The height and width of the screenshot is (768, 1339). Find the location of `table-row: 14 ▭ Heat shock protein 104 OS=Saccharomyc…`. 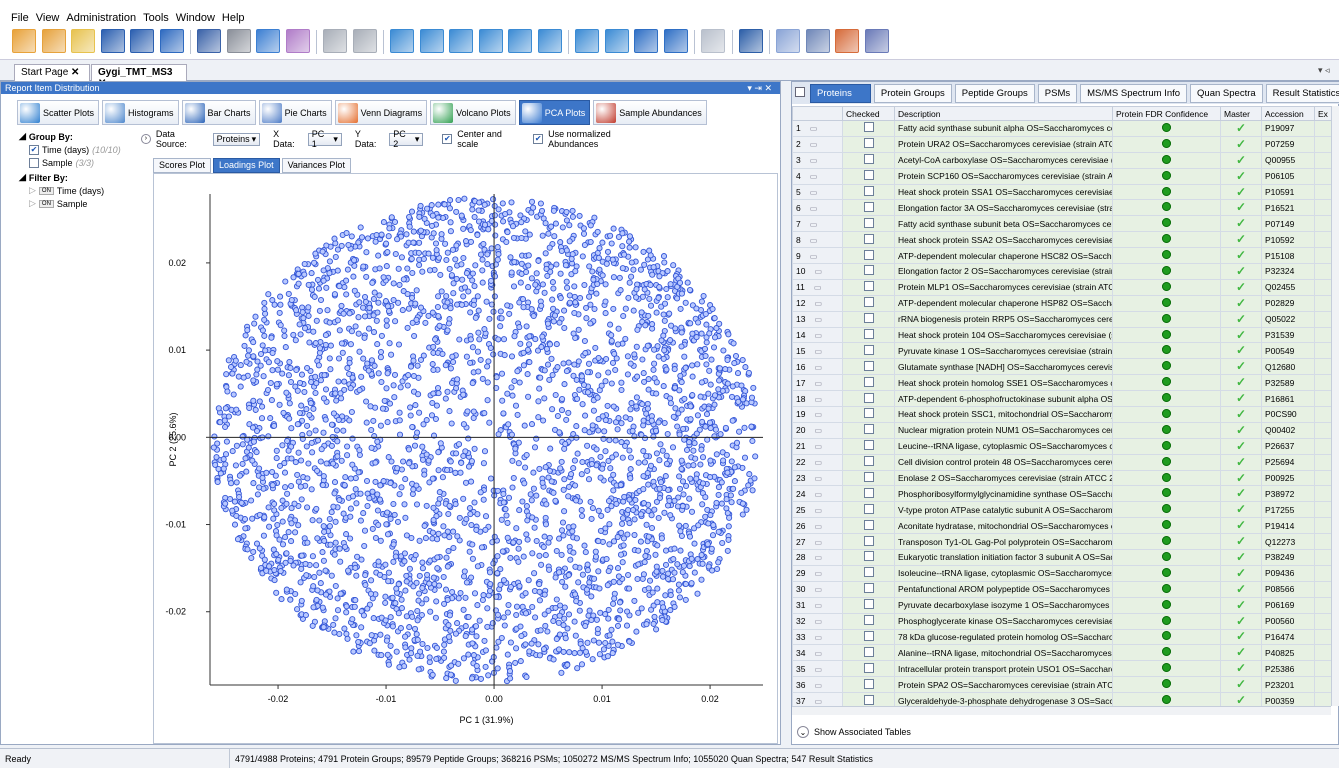

table-row: 14 ▭ Heat shock protein 104 OS=Saccharomyc… is located at coordinates (1062, 335).